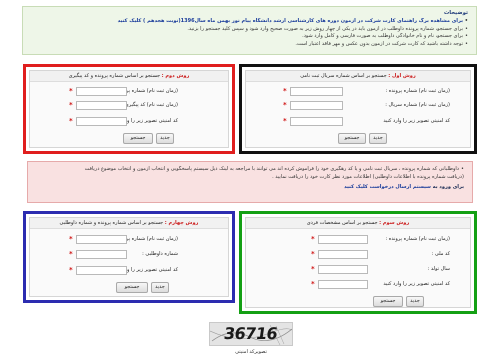 This screenshot has width=500, height=362. Describe the element at coordinates (175, 76) in the screenshot. I see `panel-2-tag: روش دوم :` at that location.